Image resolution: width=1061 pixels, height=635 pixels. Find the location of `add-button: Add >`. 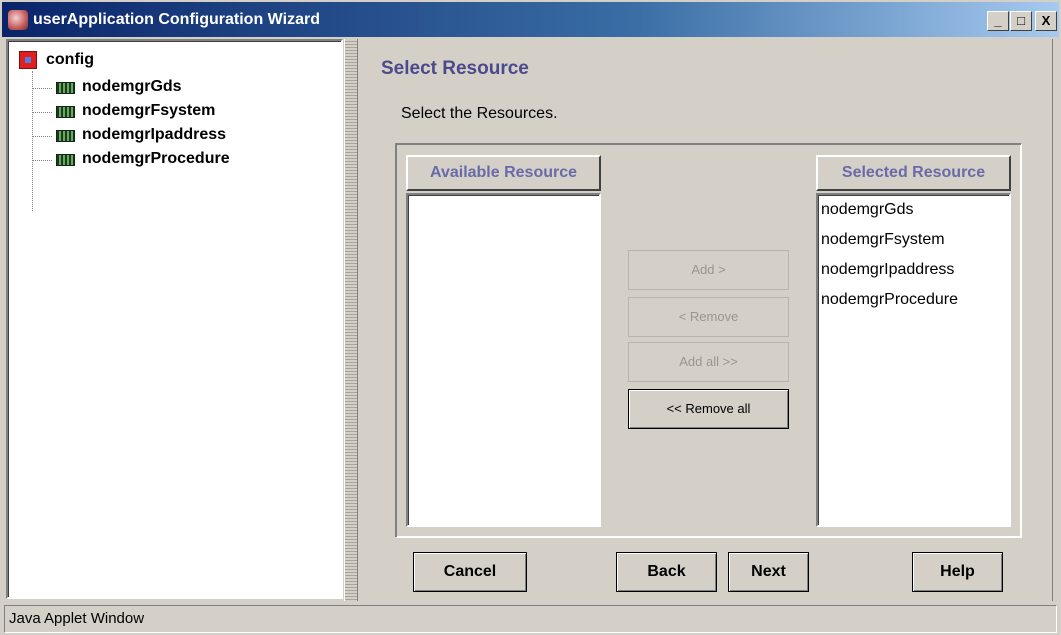

add-button: Add > is located at coordinates (708, 270).